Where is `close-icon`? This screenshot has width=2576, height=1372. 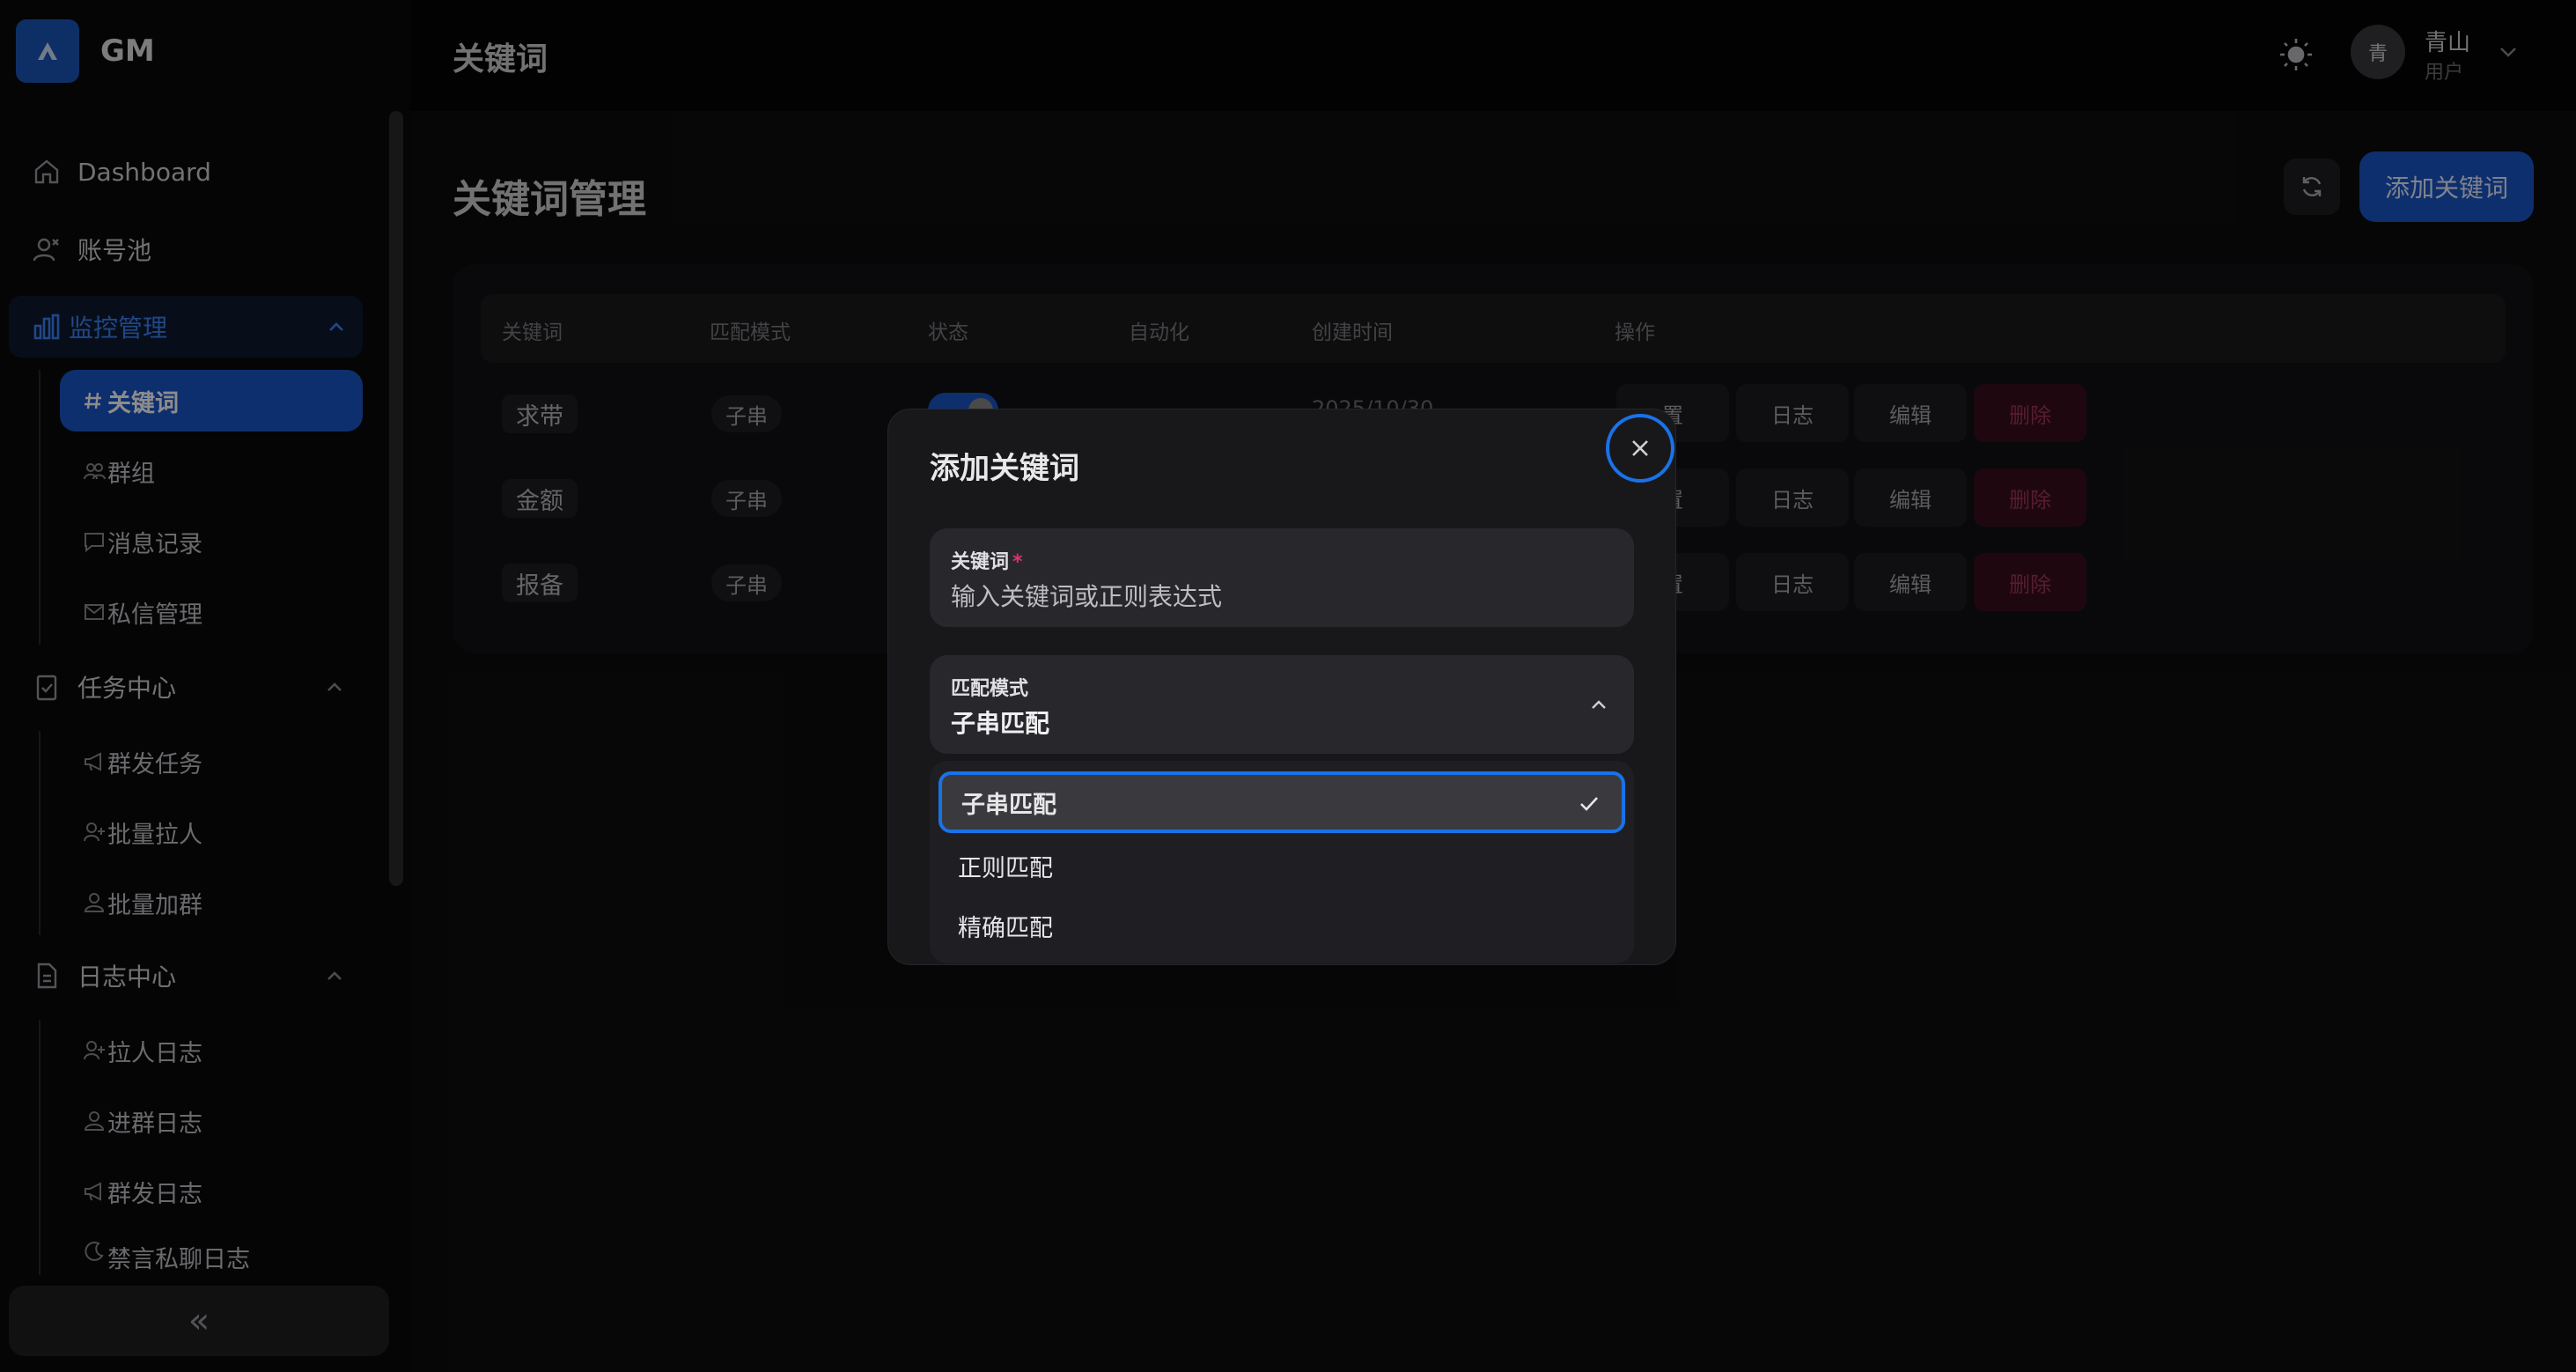 close-icon is located at coordinates (1640, 448).